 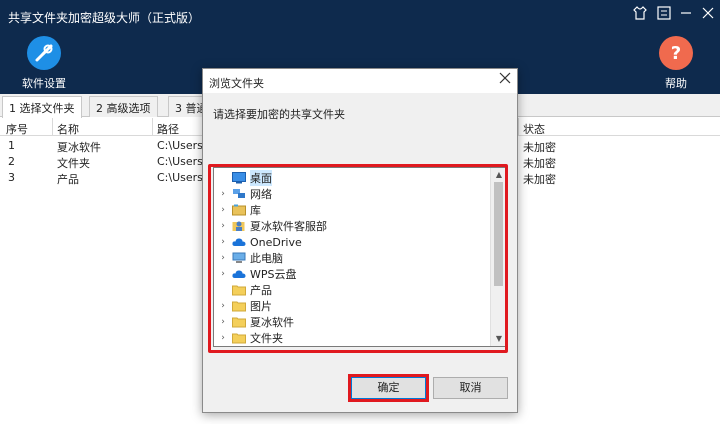 I want to click on tree-node: › 网络, so click(x=245, y=194).